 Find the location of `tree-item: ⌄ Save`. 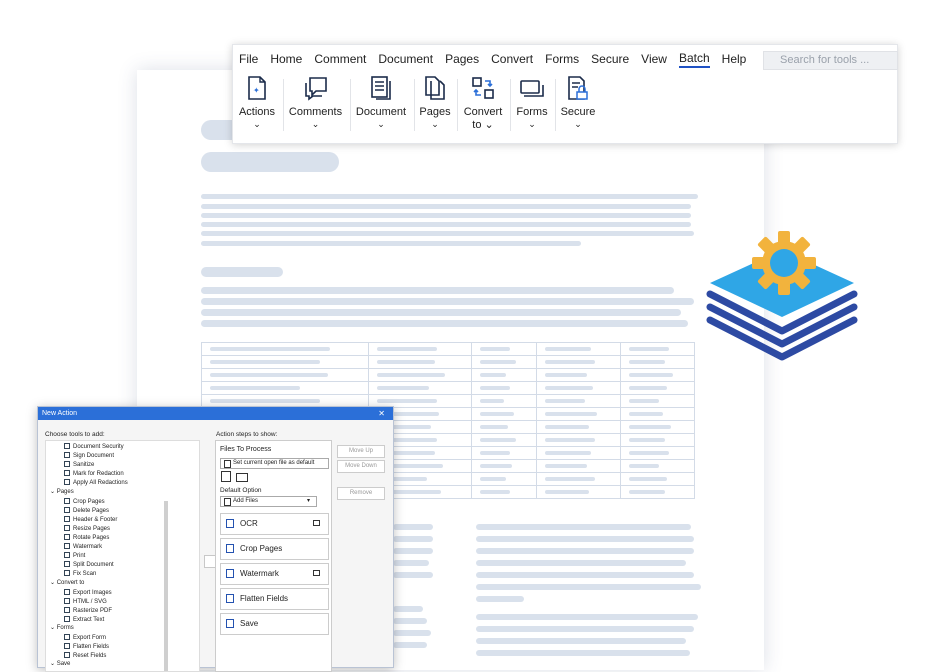

tree-item: ⌄ Save is located at coordinates (60, 664).